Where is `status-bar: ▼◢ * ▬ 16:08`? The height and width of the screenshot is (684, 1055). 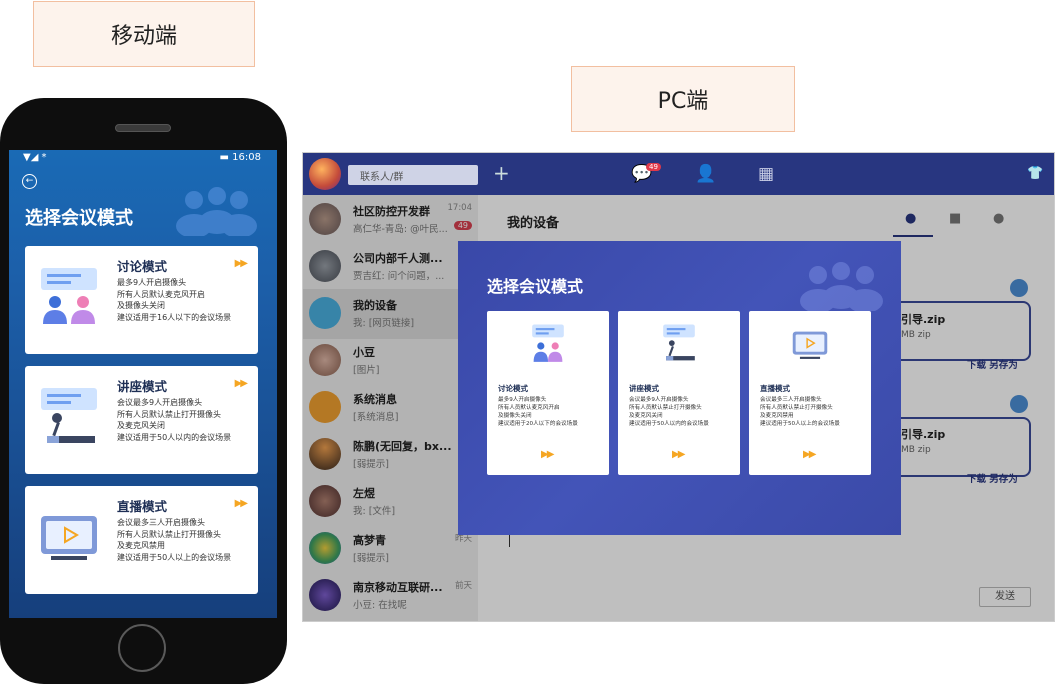 status-bar: ▼◢ * ▬ 16:08 is located at coordinates (143, 157).